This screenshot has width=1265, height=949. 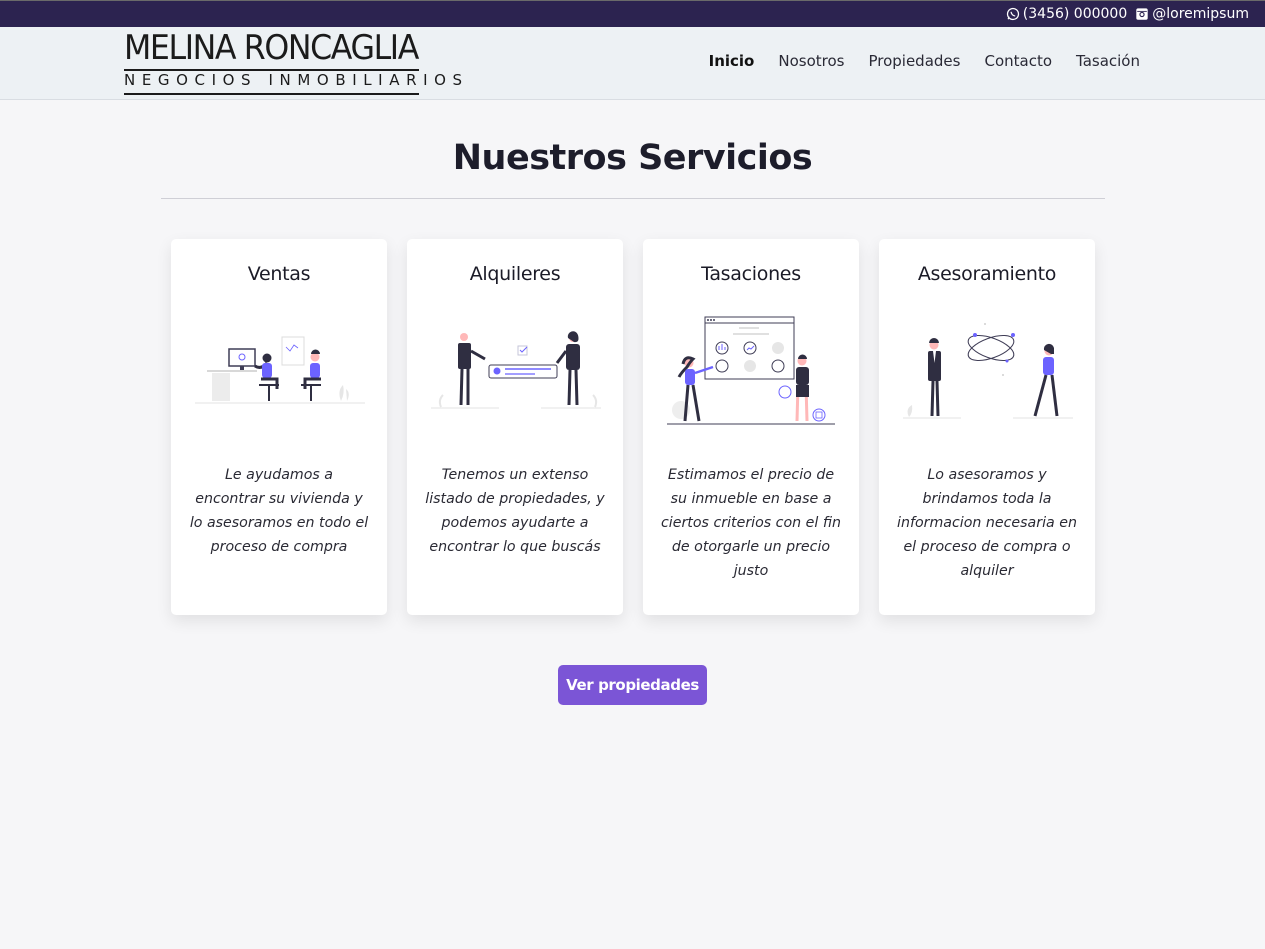 I want to click on logo-tagline: NEGOCIOS INMOBILIARIOS, so click(x=296, y=80).